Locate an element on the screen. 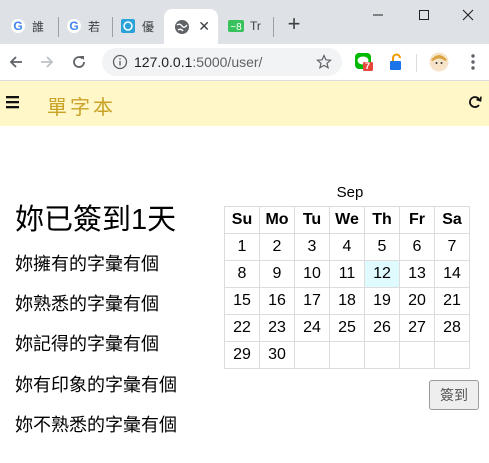  calendar-day: 13 is located at coordinates (417, 274).